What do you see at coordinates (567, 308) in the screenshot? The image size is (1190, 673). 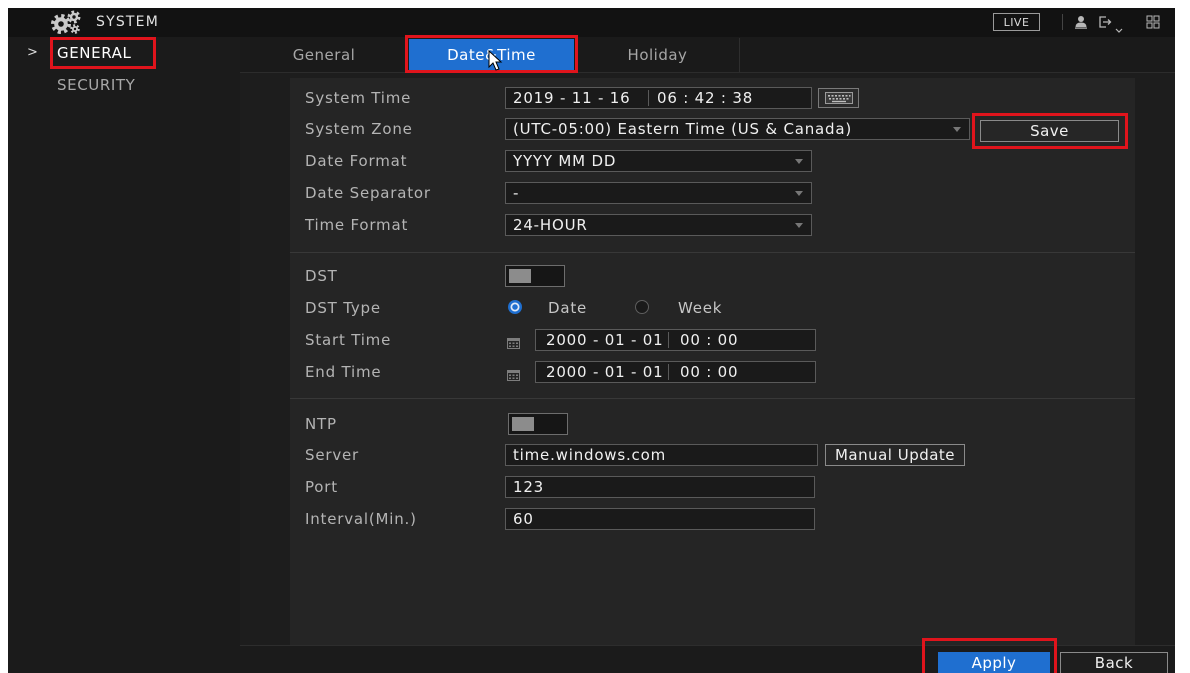 I see `dst-type-date-label: Date` at bounding box center [567, 308].